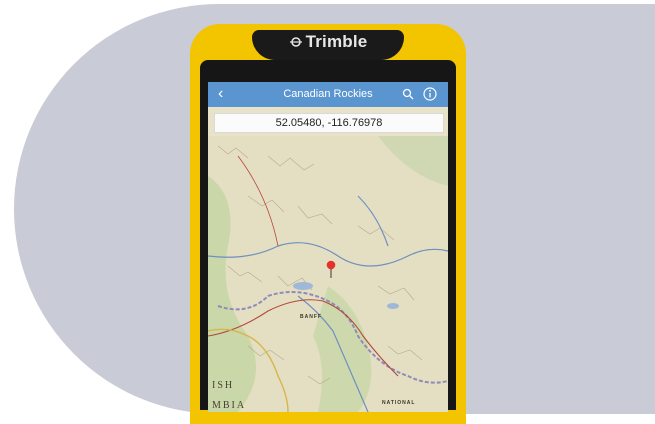  I want to click on brand-logo: Trimble, so click(328, 42).